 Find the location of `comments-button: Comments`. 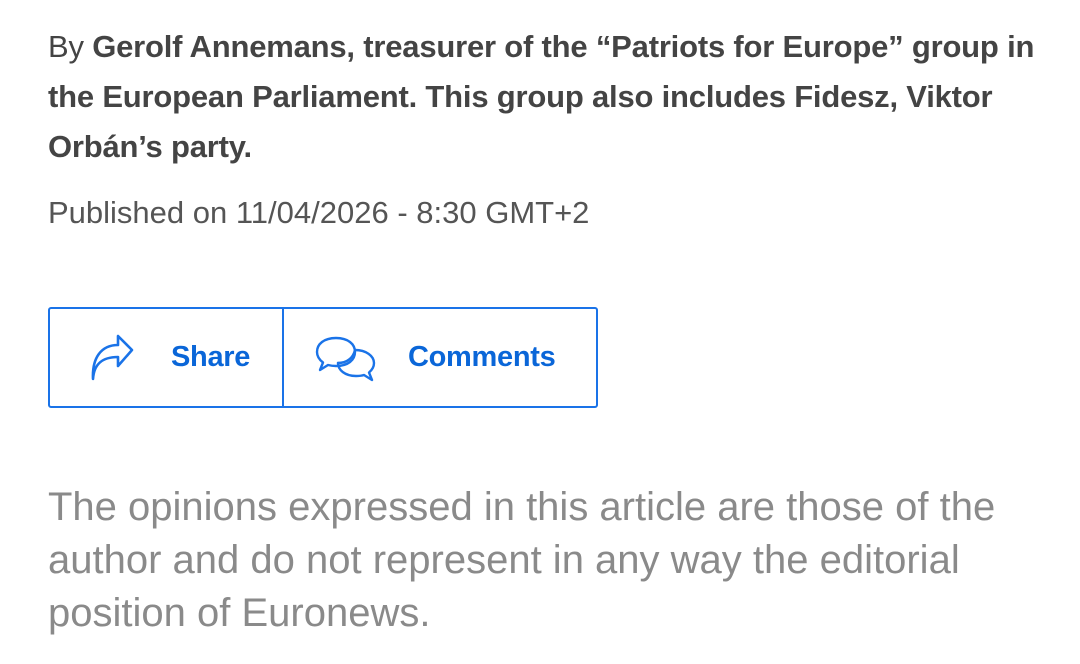

comments-button: Comments is located at coordinates (440, 357).